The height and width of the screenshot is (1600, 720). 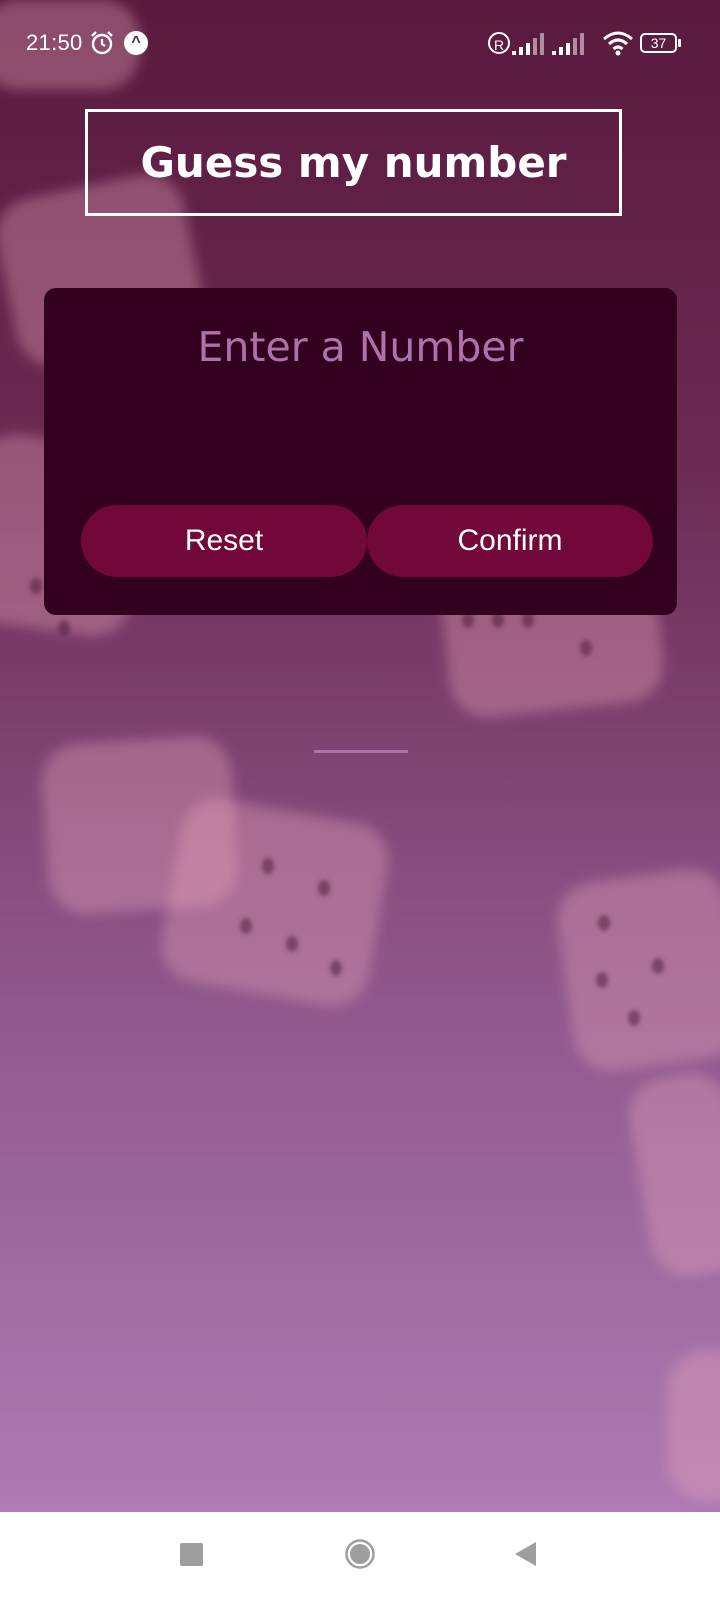 I want to click on reset-button: Reset, so click(x=224, y=541).